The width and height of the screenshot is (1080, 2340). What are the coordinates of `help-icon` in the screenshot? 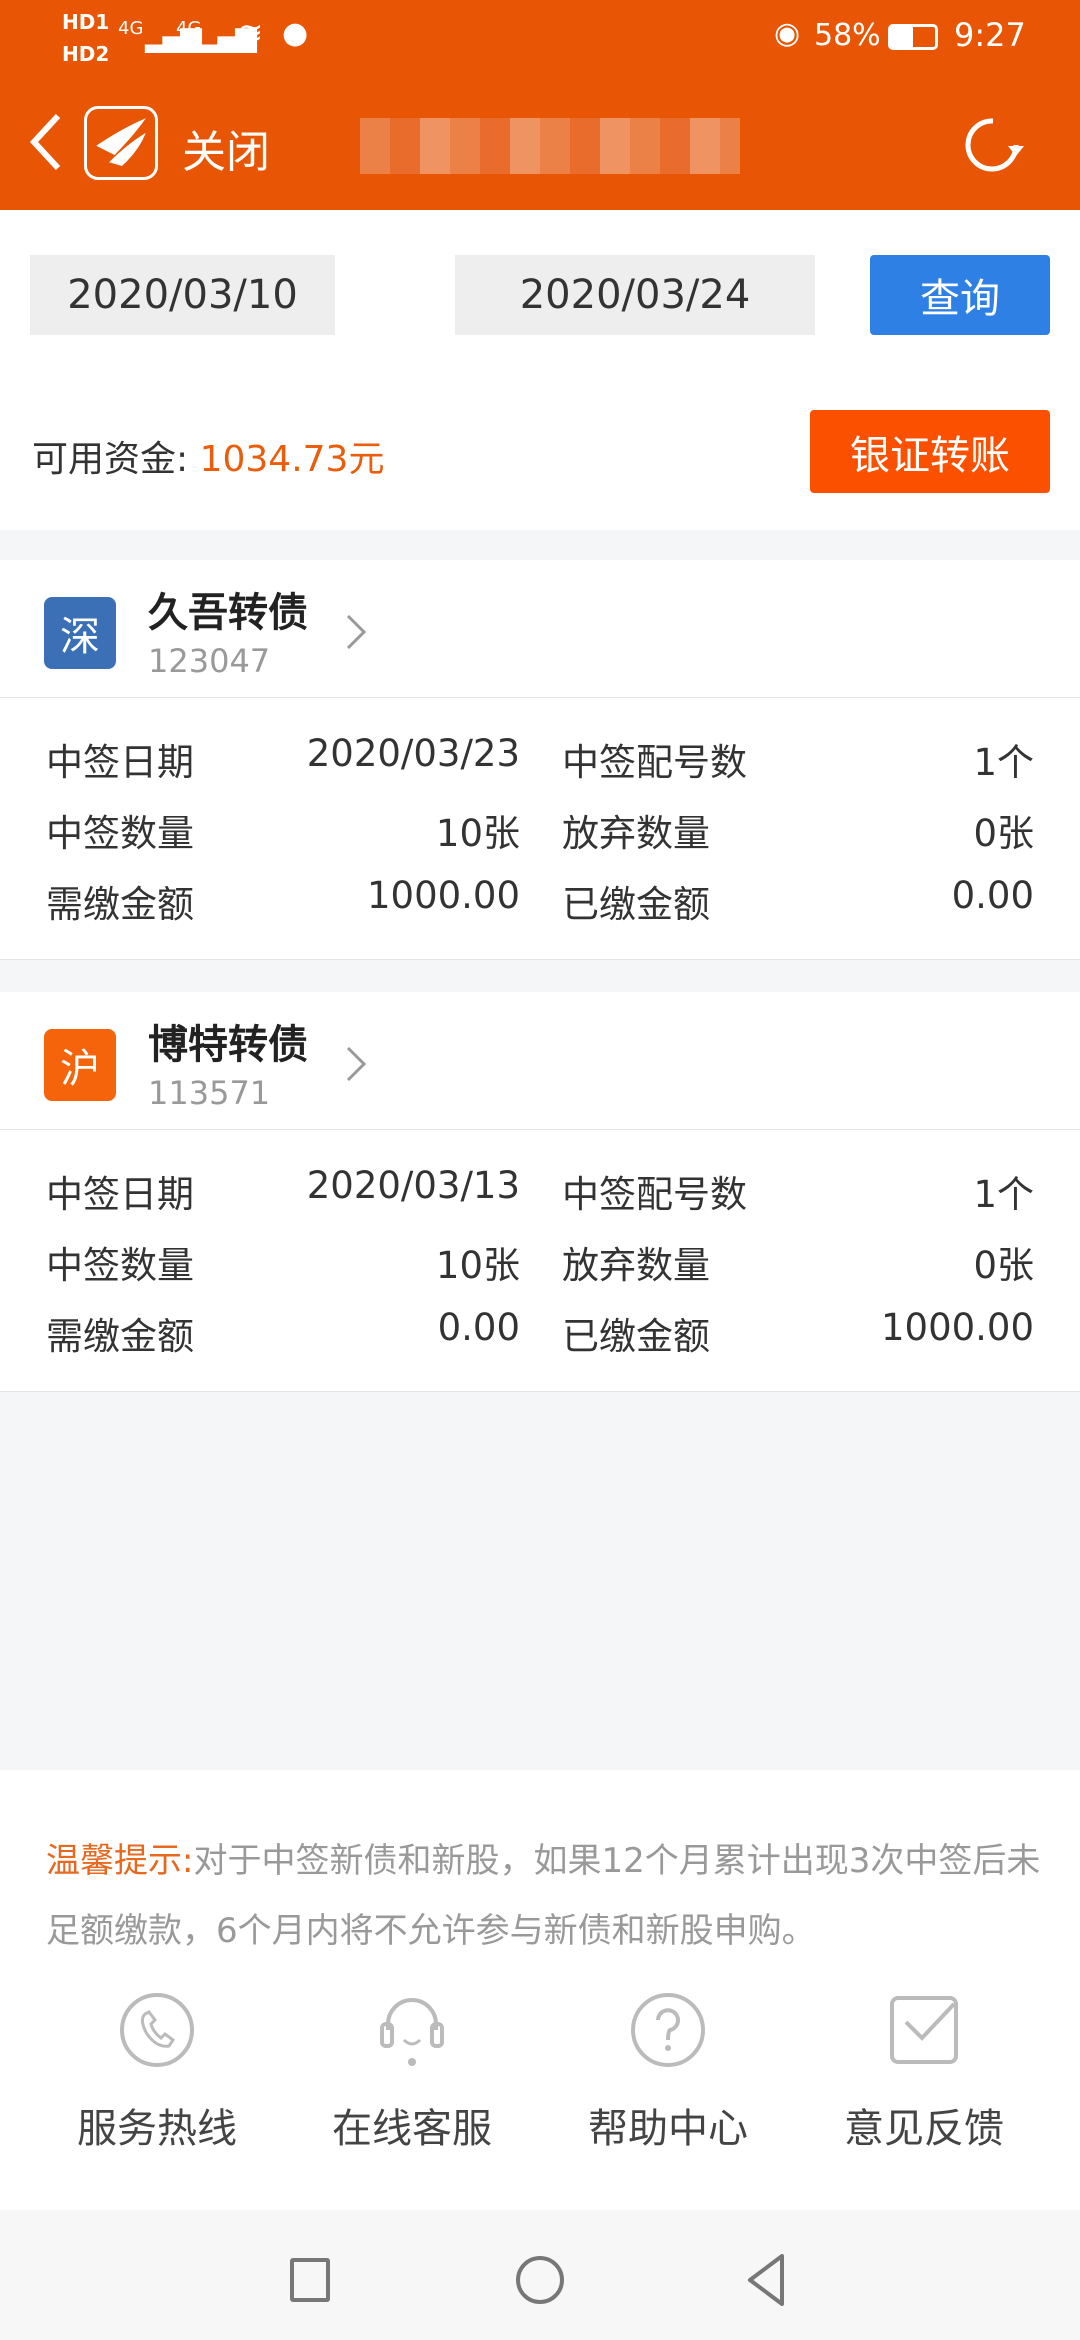 It's located at (668, 2030).